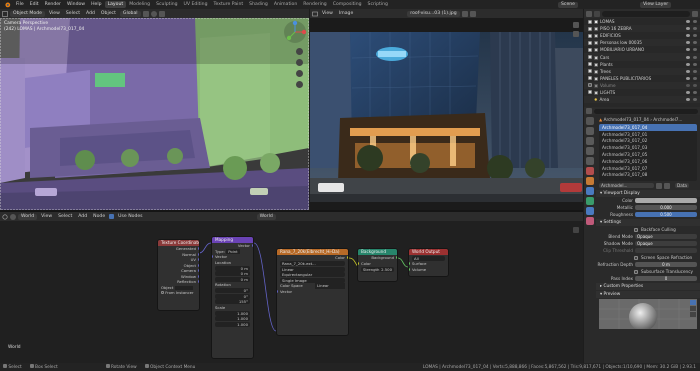  What do you see at coordinates (688, 85) in the screenshot?
I see `eye-closed-icon` at bounding box center [688, 85].